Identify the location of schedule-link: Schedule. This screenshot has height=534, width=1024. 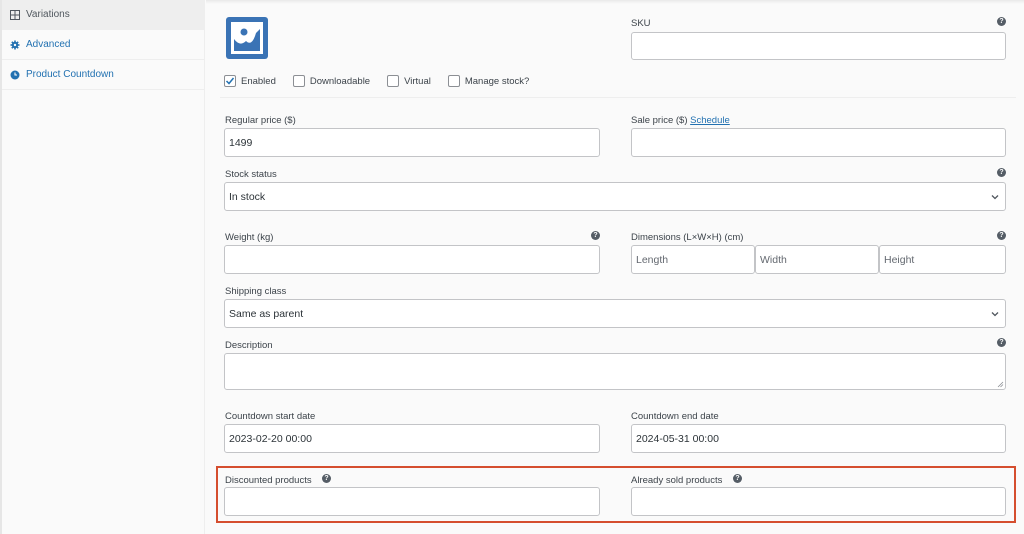
(710, 120).